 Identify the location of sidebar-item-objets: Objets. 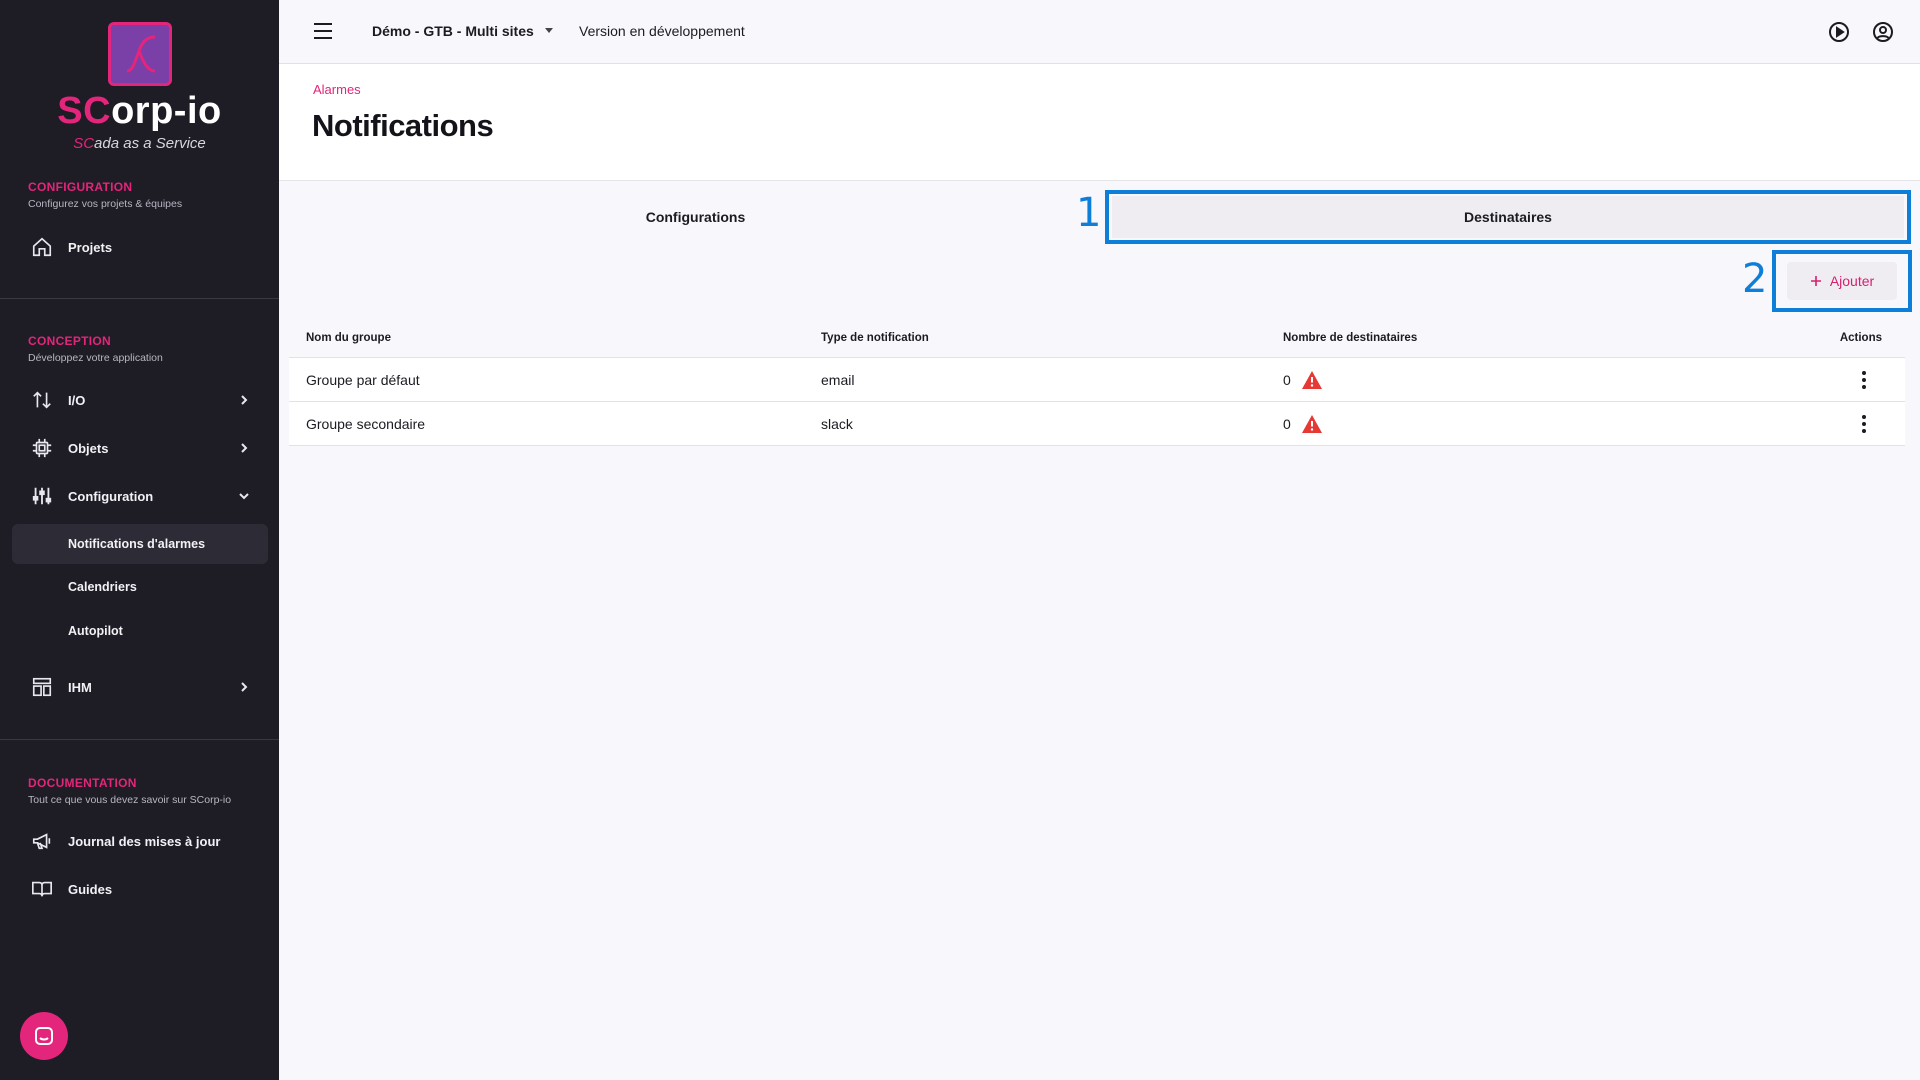
(140, 448).